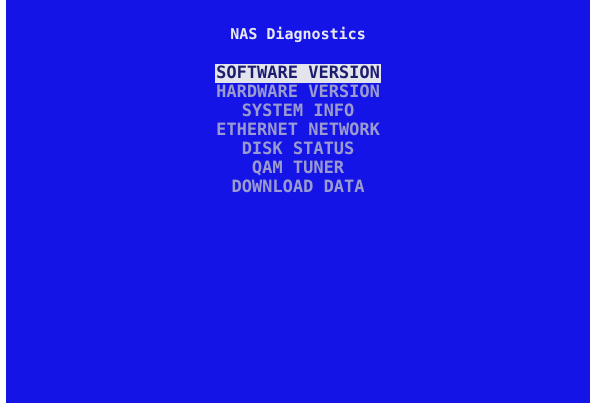 The image size is (595, 409). What do you see at coordinates (298, 168) in the screenshot?
I see `menu-item: QAM TUNER` at bounding box center [298, 168].